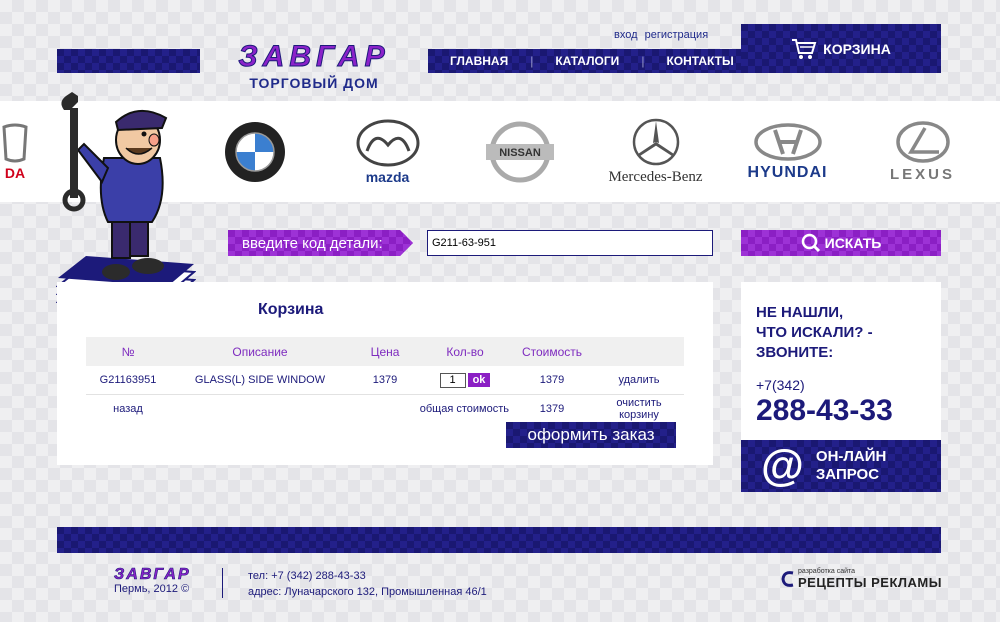  What do you see at coordinates (314, 83) in the screenshot?
I see `logo-subtitle: ТОРГОВЫЙ ДОМ` at bounding box center [314, 83].